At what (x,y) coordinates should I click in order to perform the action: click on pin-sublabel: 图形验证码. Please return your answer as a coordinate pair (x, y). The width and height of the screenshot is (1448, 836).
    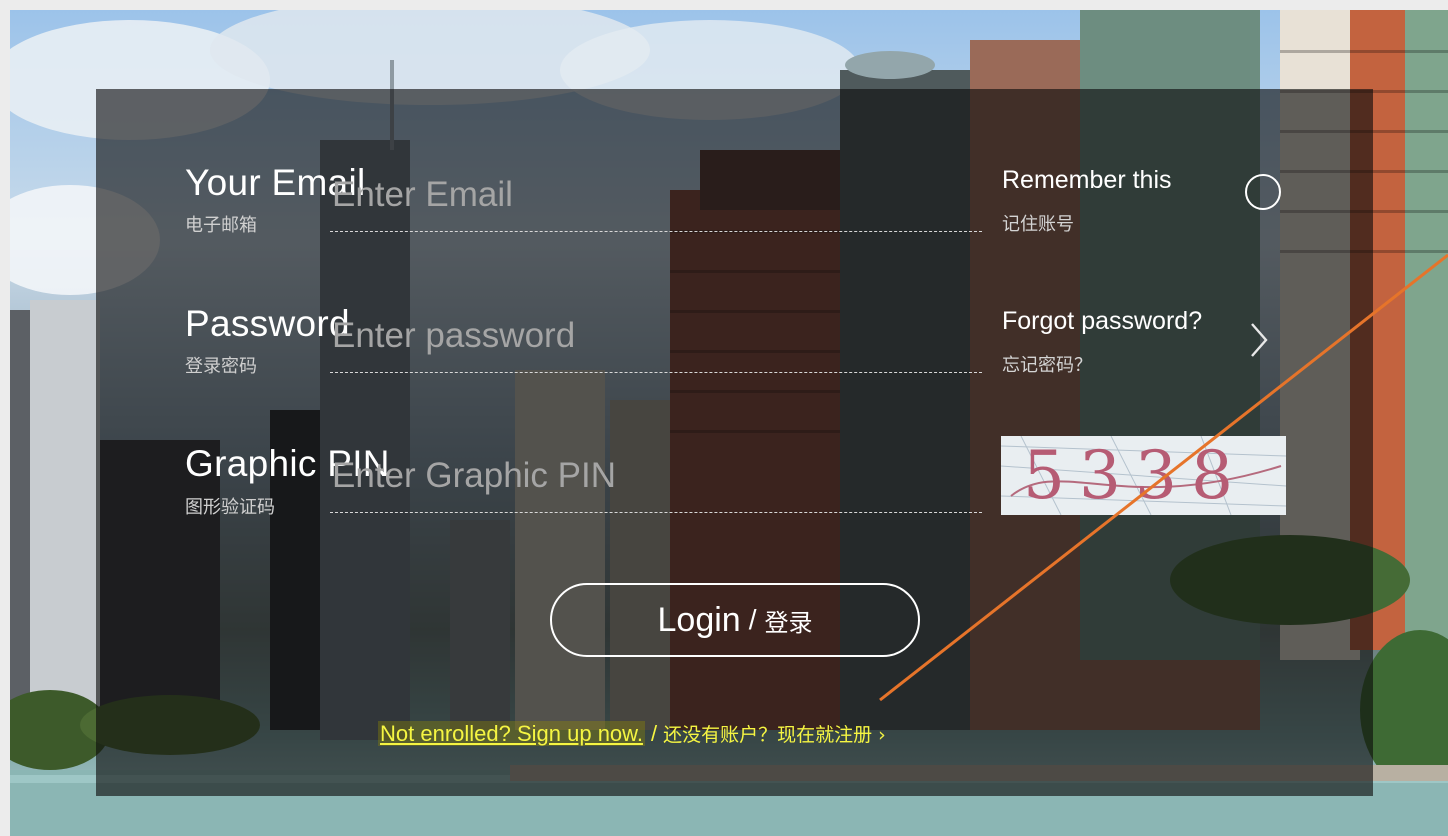
    Looking at the image, I should click on (230, 507).